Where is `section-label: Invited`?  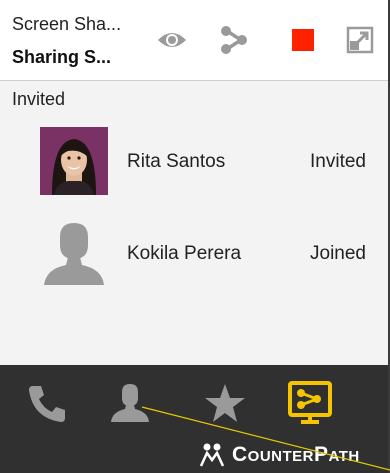 section-label: Invited is located at coordinates (39, 99).